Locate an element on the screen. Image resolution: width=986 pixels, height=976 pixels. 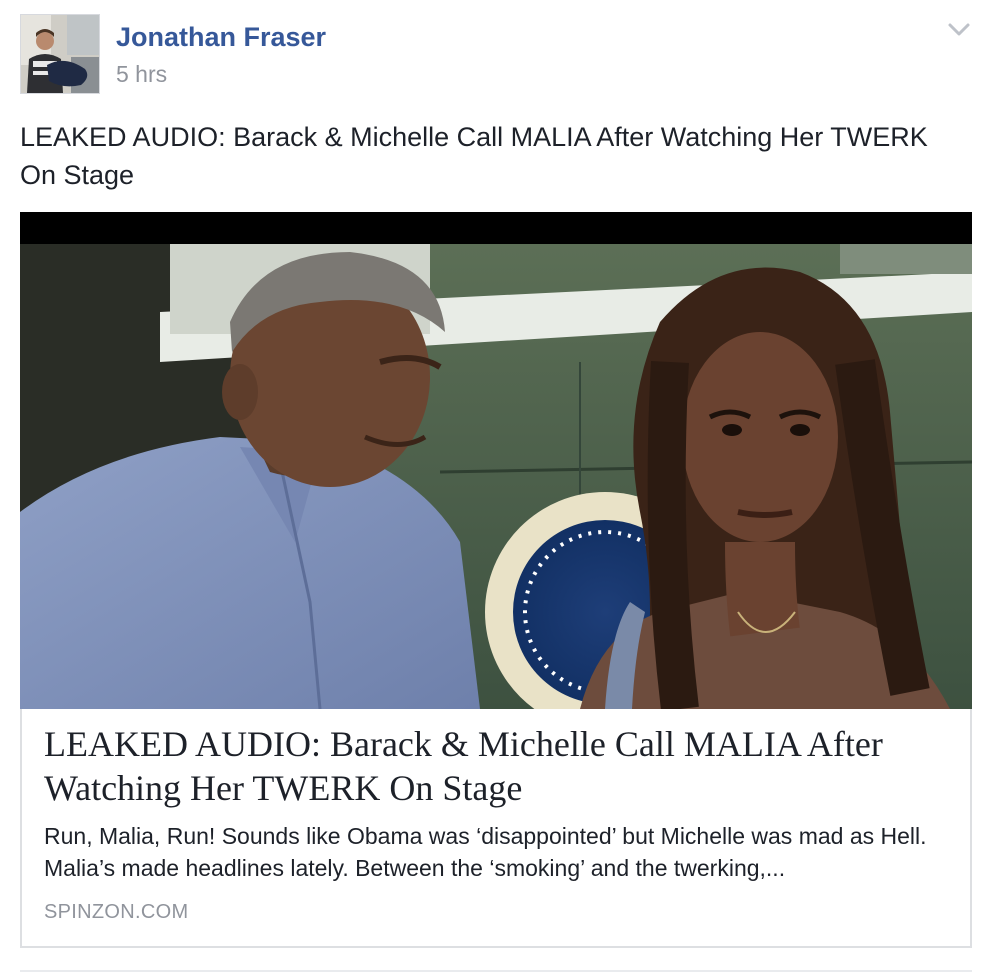
link-preview-domain: SPINZON.COM is located at coordinates (116, 912).